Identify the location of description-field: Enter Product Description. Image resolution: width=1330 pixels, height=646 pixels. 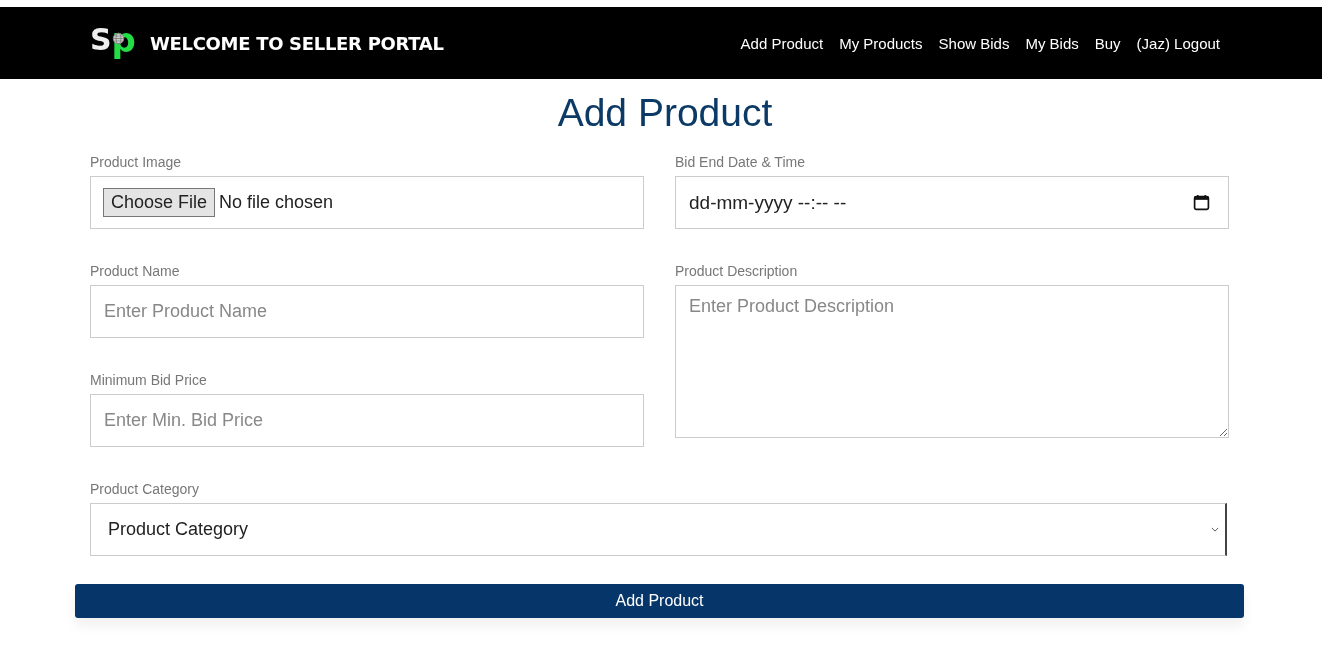
(952, 361).